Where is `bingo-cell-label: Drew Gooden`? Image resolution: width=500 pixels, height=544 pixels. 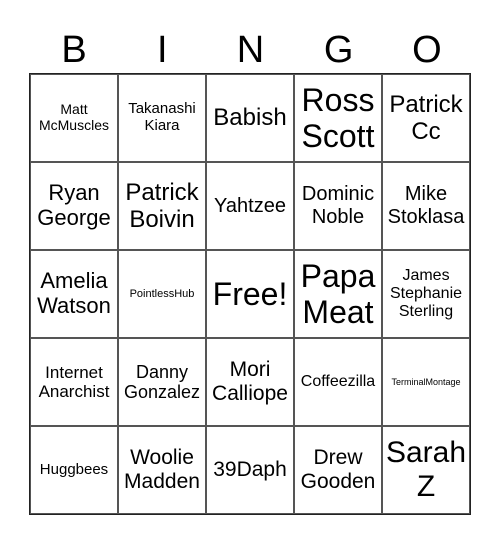
bingo-cell-label: Drew Gooden is located at coordinates (338, 469).